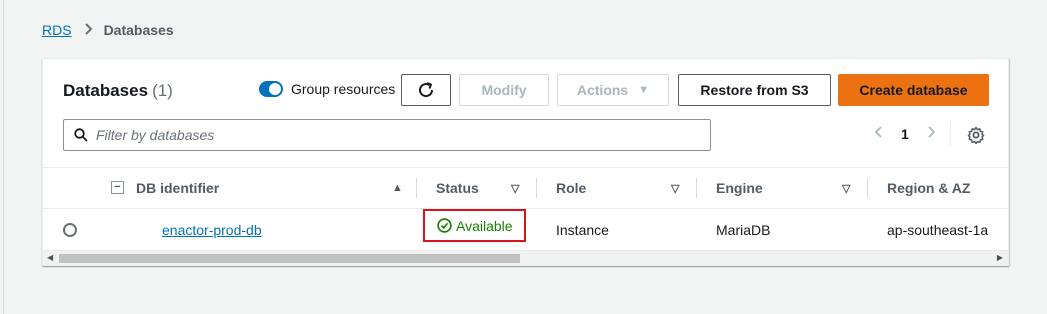 The width and height of the screenshot is (1047, 314). Describe the element at coordinates (81, 135) in the screenshot. I see `search-icon` at that location.